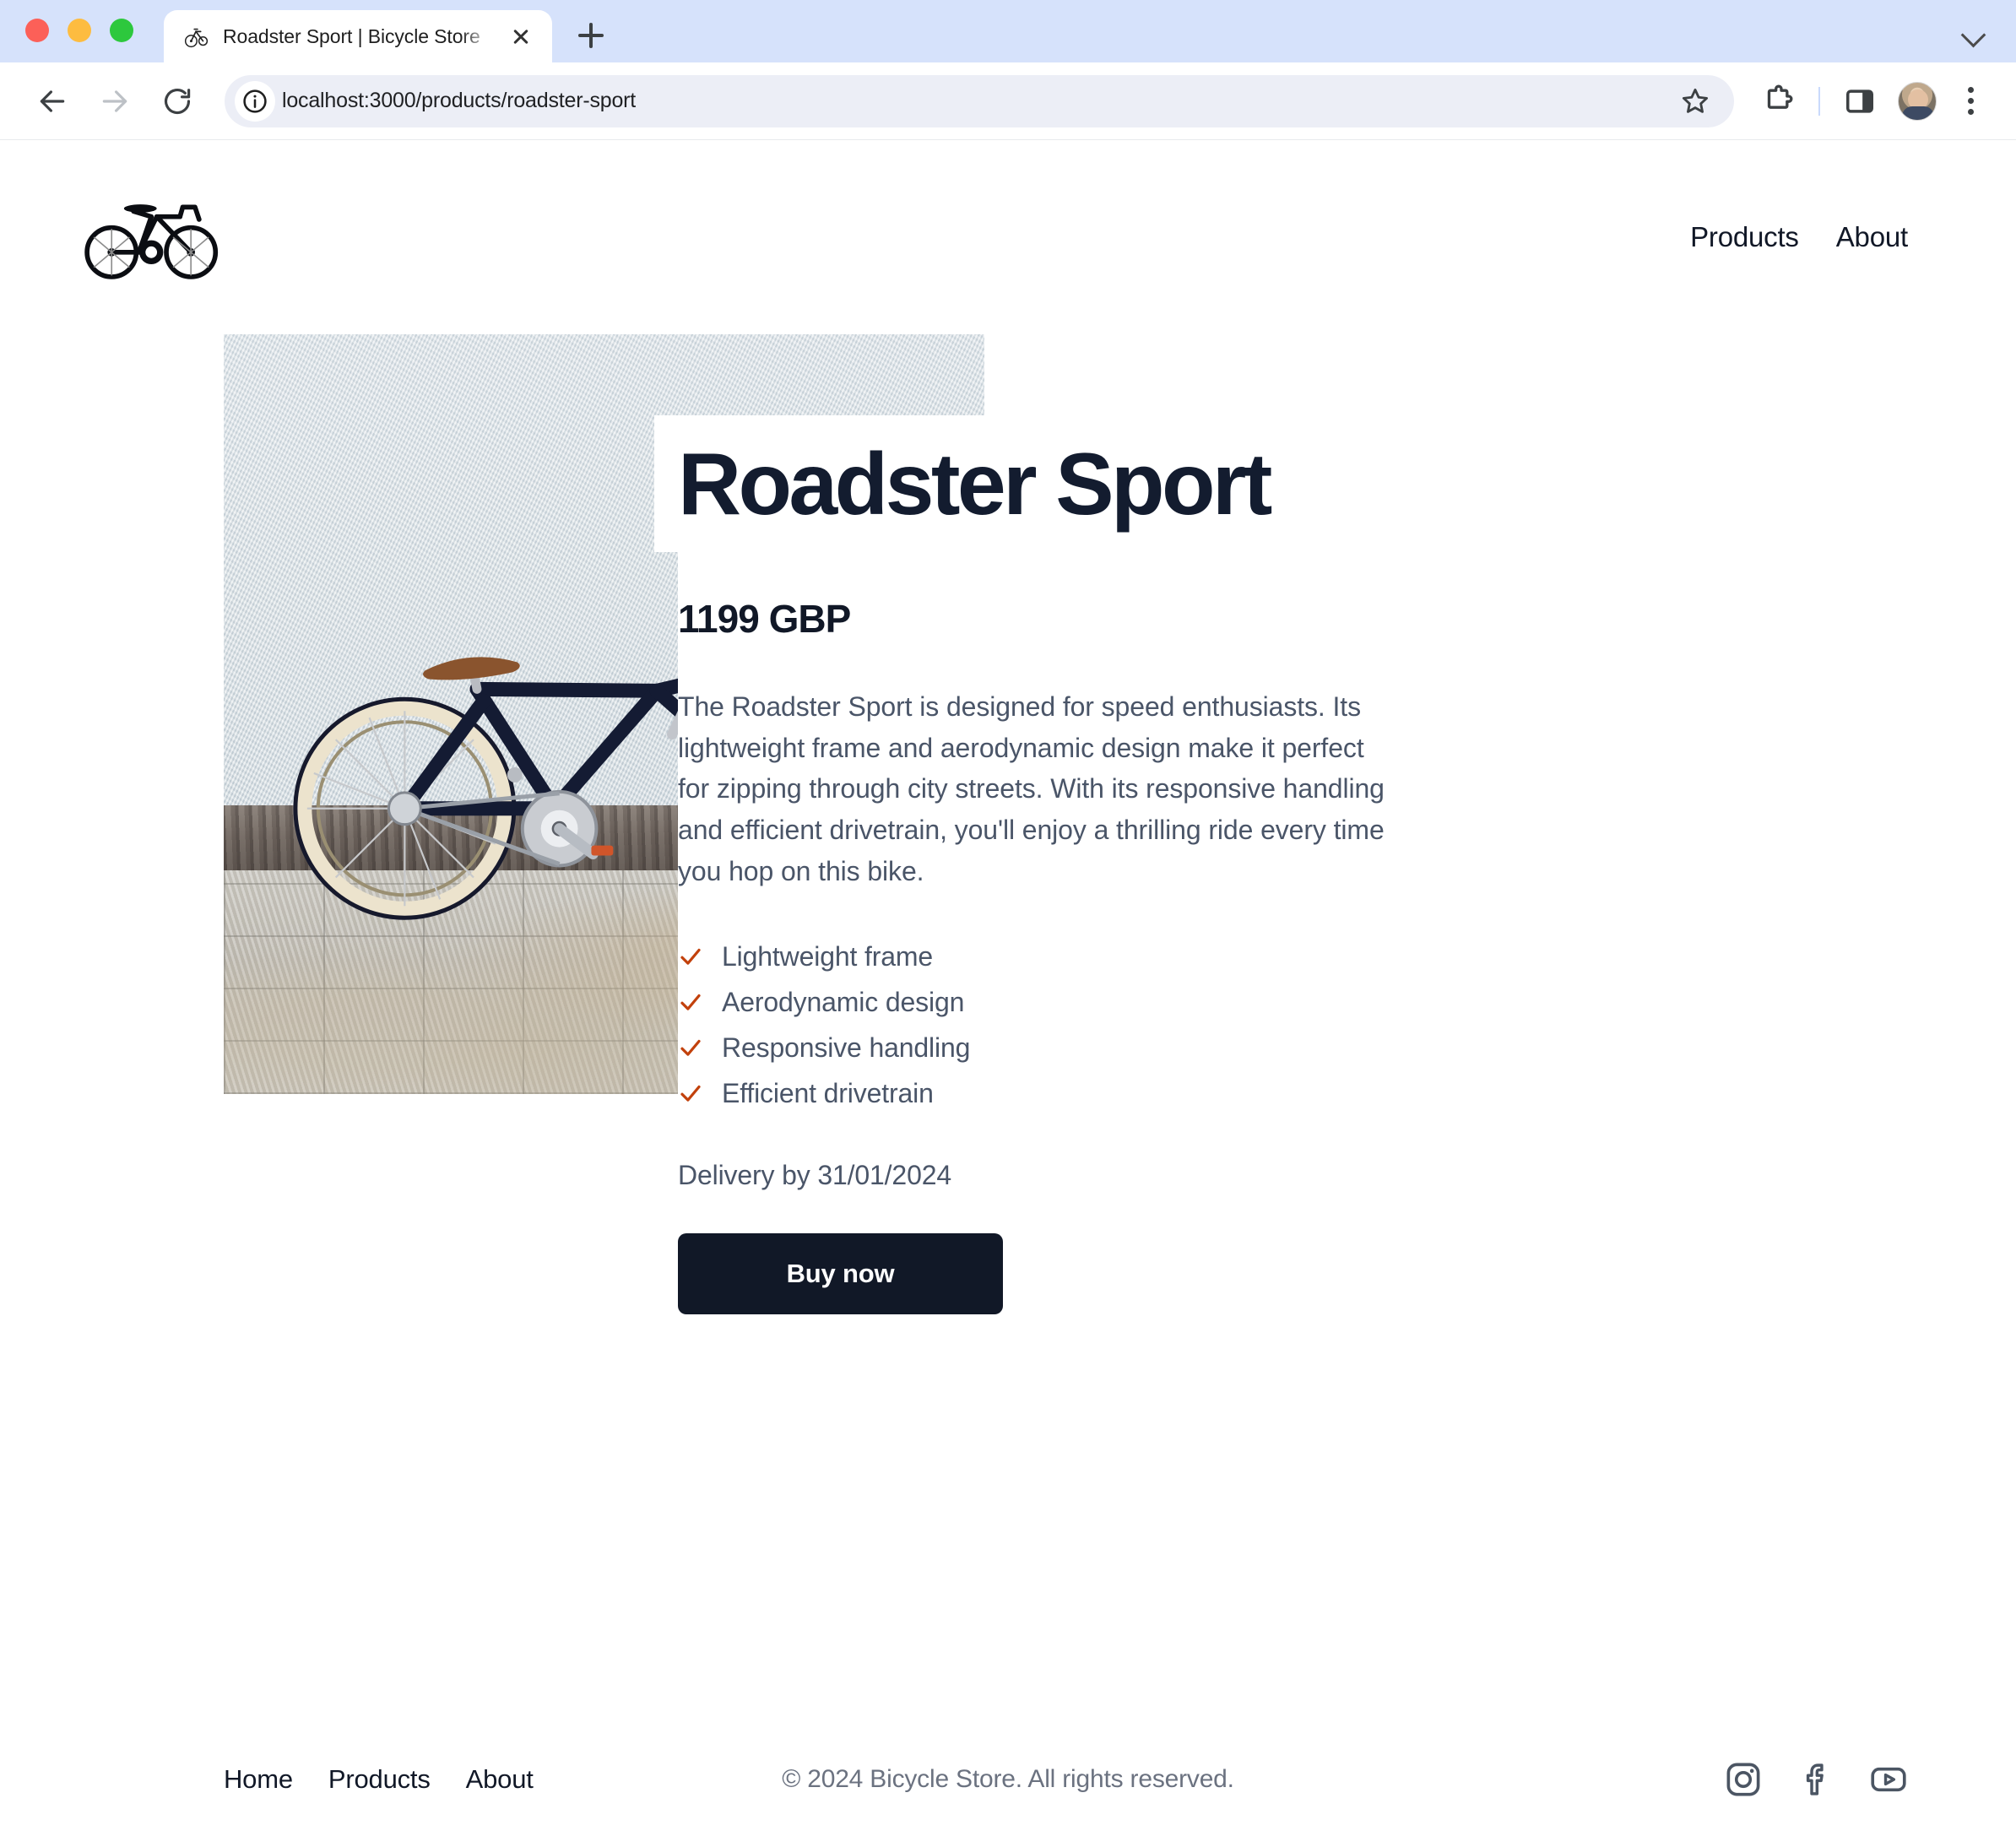 The height and width of the screenshot is (1847, 2016). I want to click on list-item: Efficient drivetrain, so click(1058, 1093).